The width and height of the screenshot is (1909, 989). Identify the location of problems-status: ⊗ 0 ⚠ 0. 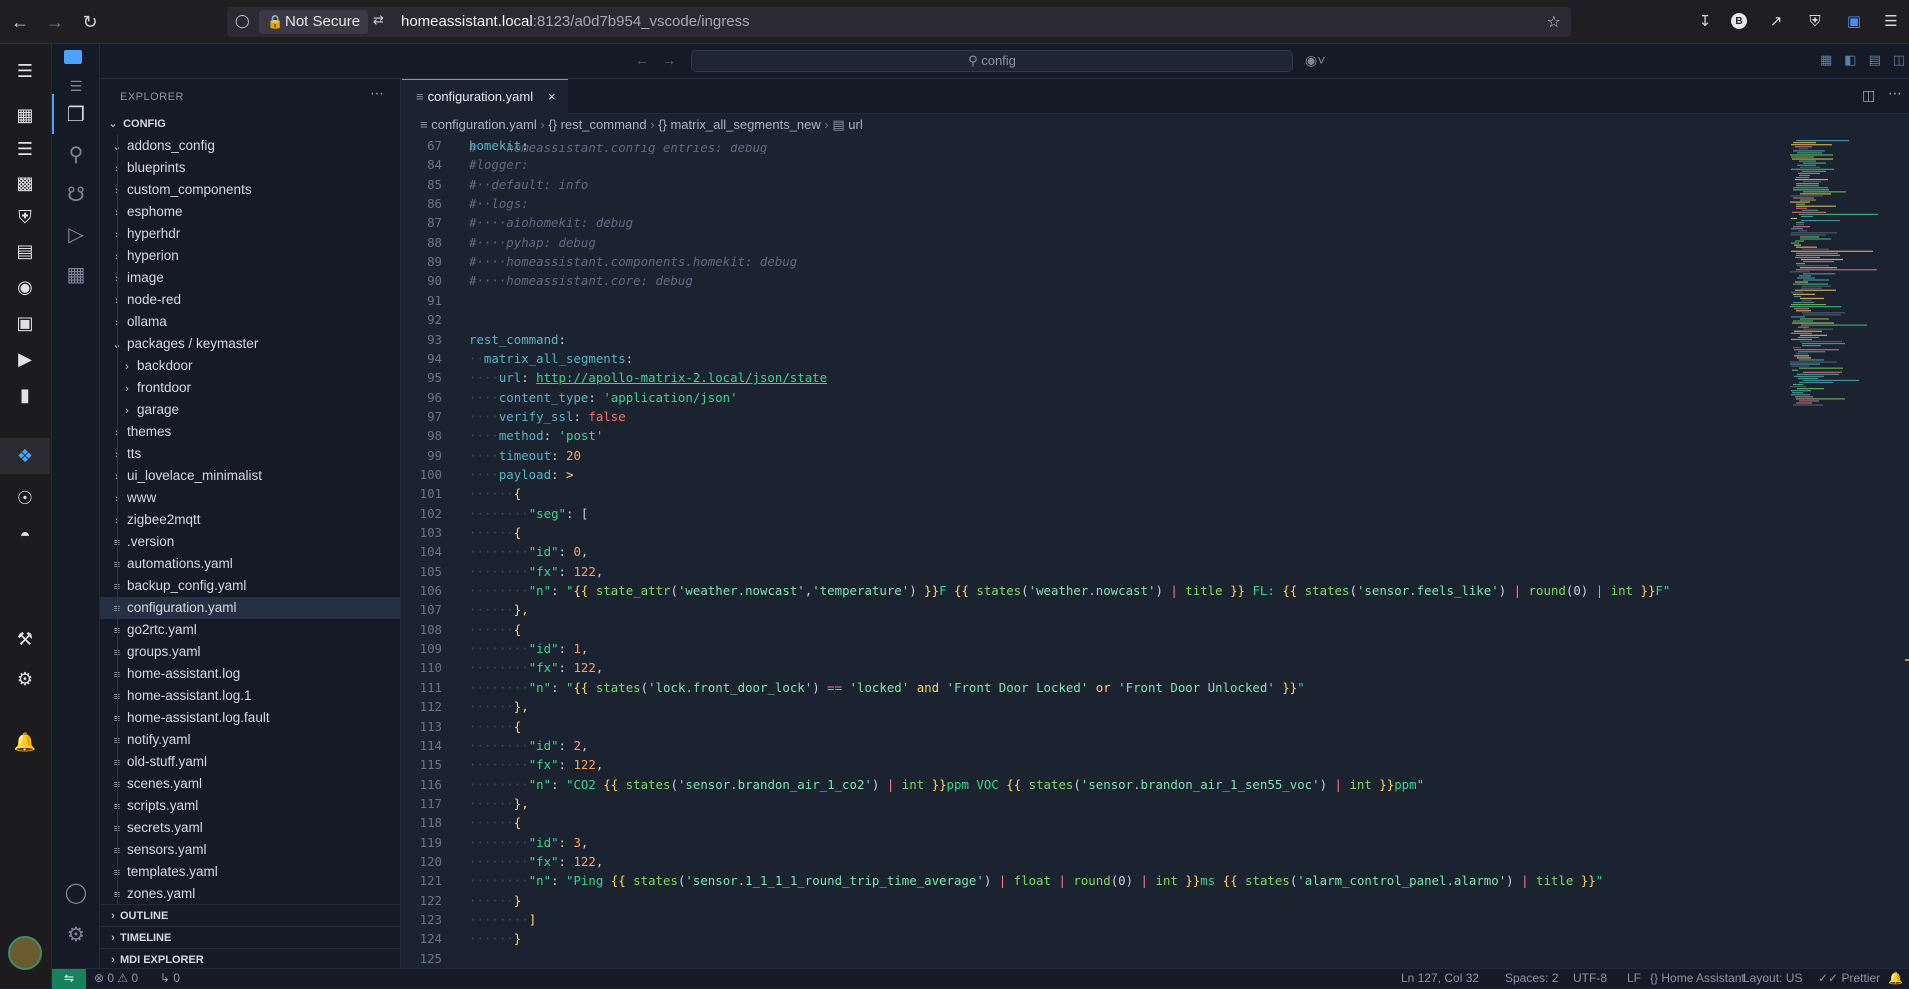
(116, 978).